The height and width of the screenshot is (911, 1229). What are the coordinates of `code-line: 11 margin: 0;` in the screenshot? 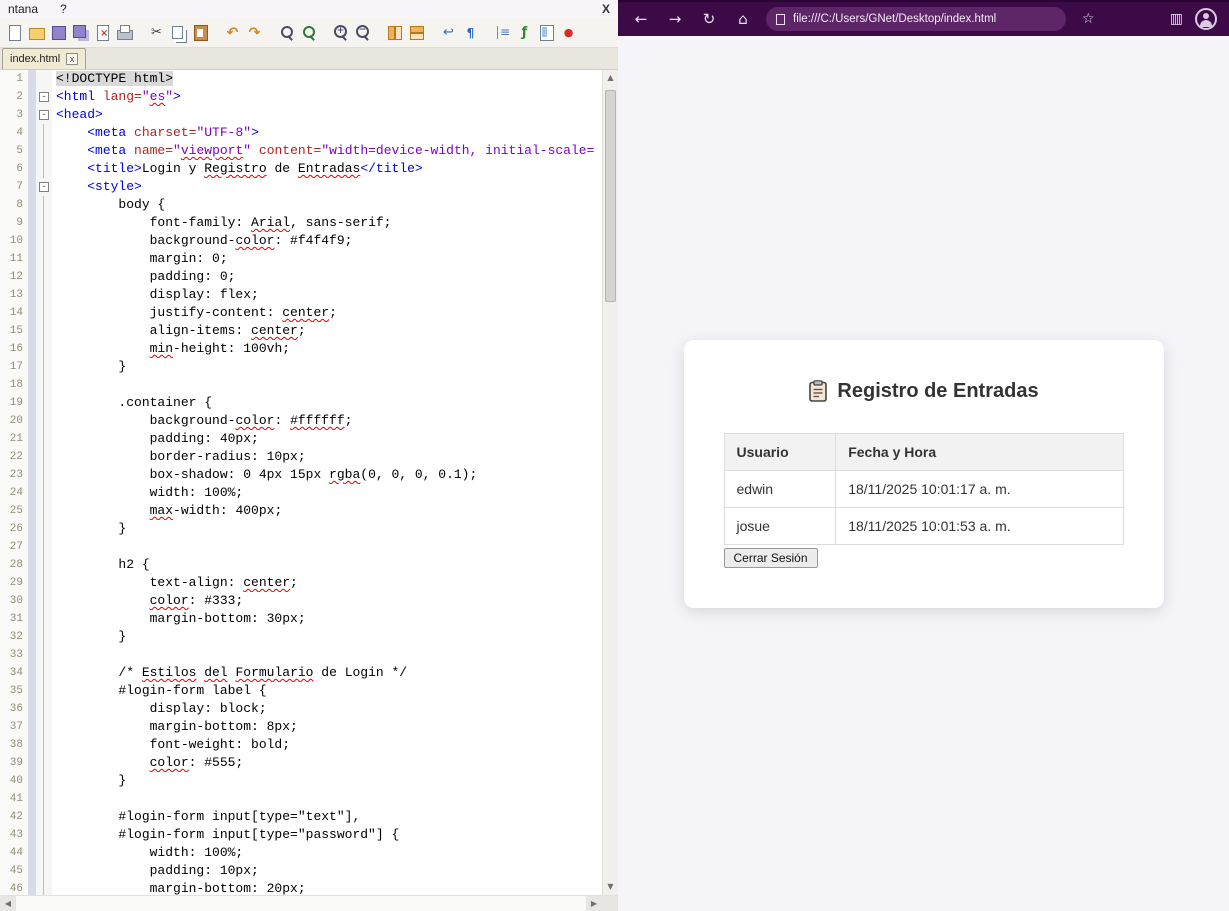 It's located at (301, 259).